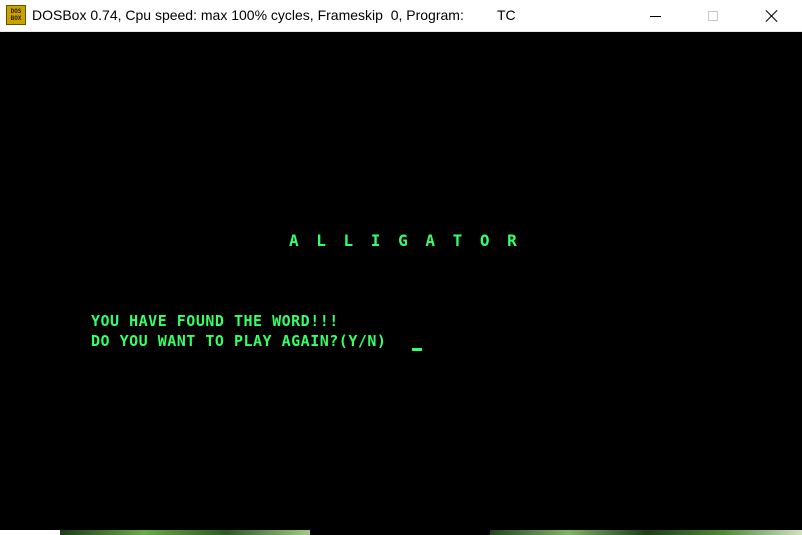 The width and height of the screenshot is (802, 535). I want to click on minimize-icon, so click(655, 16).